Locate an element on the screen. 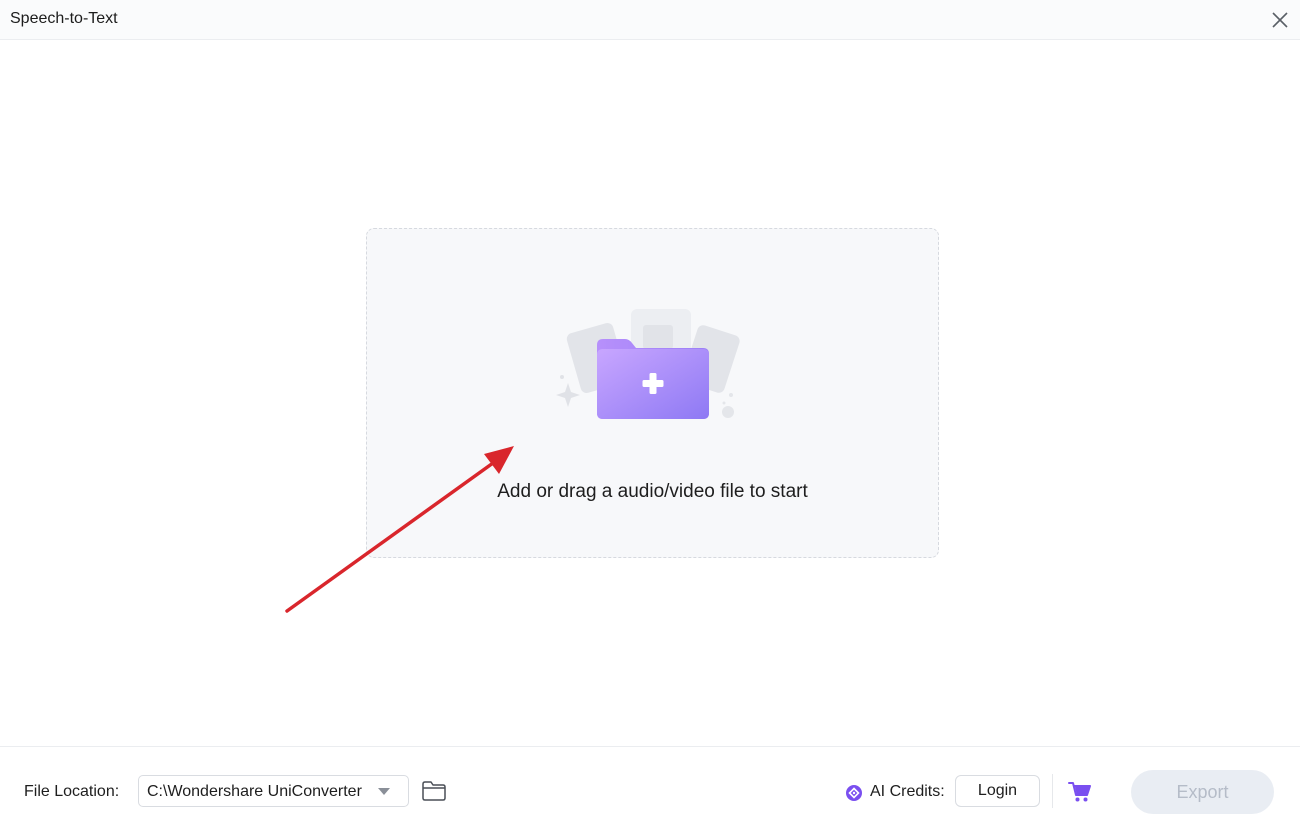 Image resolution: width=1300 pixels, height=824 pixels. file-location-label: File Location: is located at coordinates (72, 791).